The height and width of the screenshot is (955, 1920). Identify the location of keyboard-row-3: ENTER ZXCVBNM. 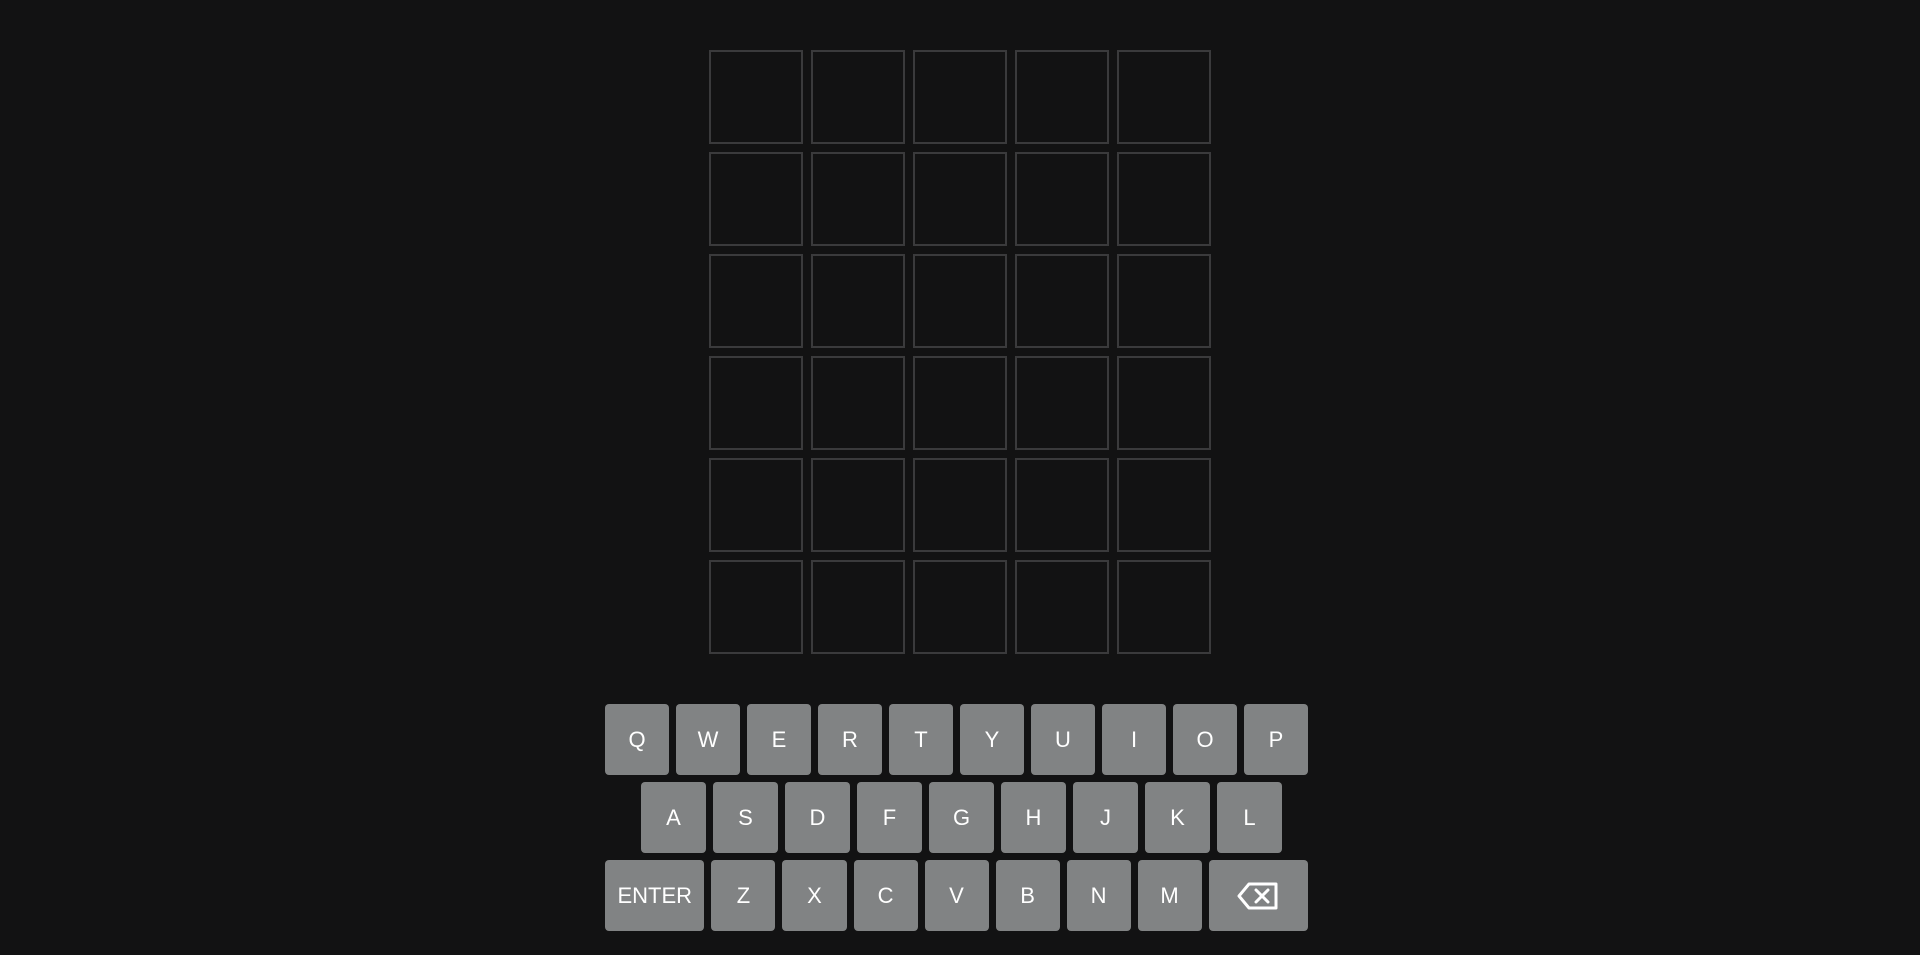
(960, 895).